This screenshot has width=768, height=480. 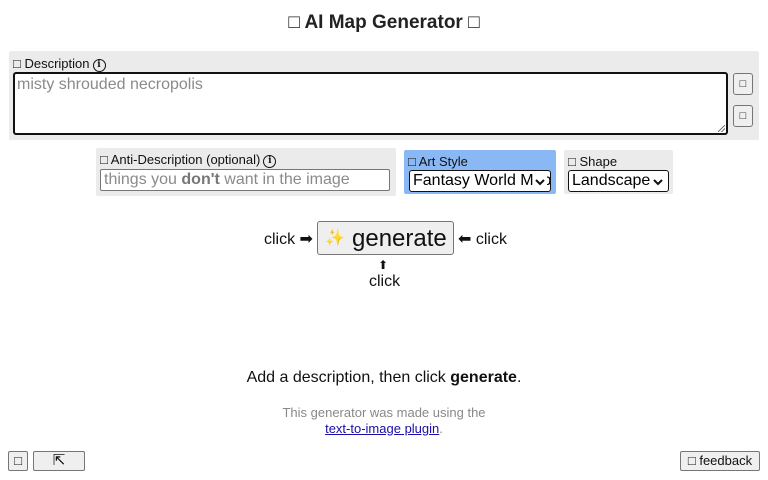 I want to click on anti-placeholder-emphasis: don't, so click(x=200, y=179).